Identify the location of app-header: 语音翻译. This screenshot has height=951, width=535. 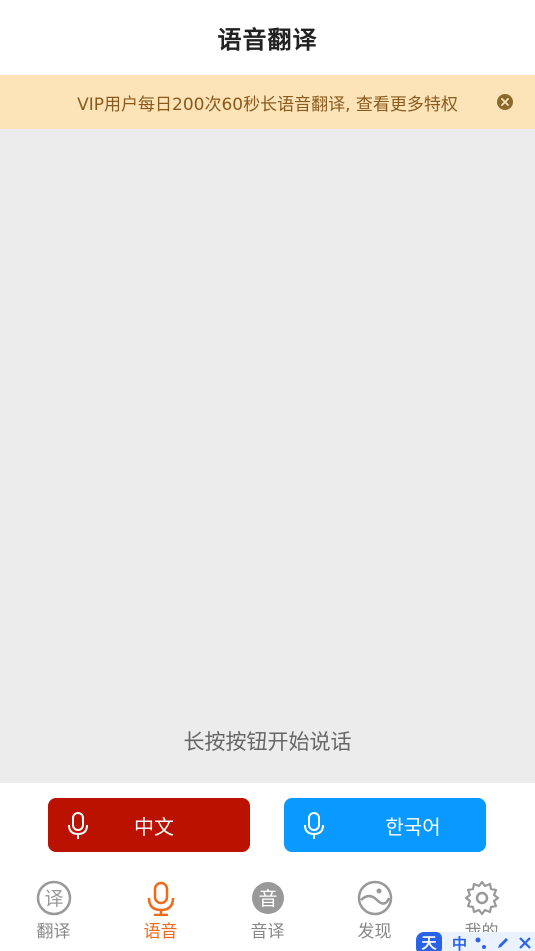
(267, 37).